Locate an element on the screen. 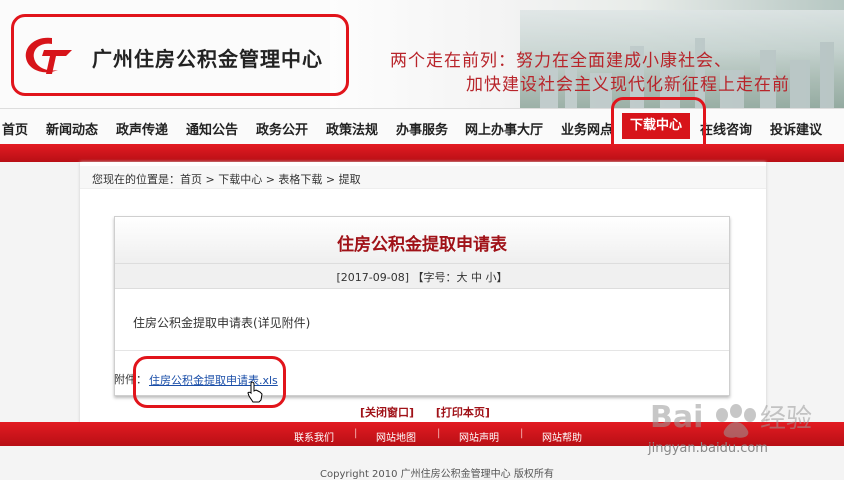 The height and width of the screenshot is (480, 844). nav-item-services: 办事服务 is located at coordinates (422, 128).